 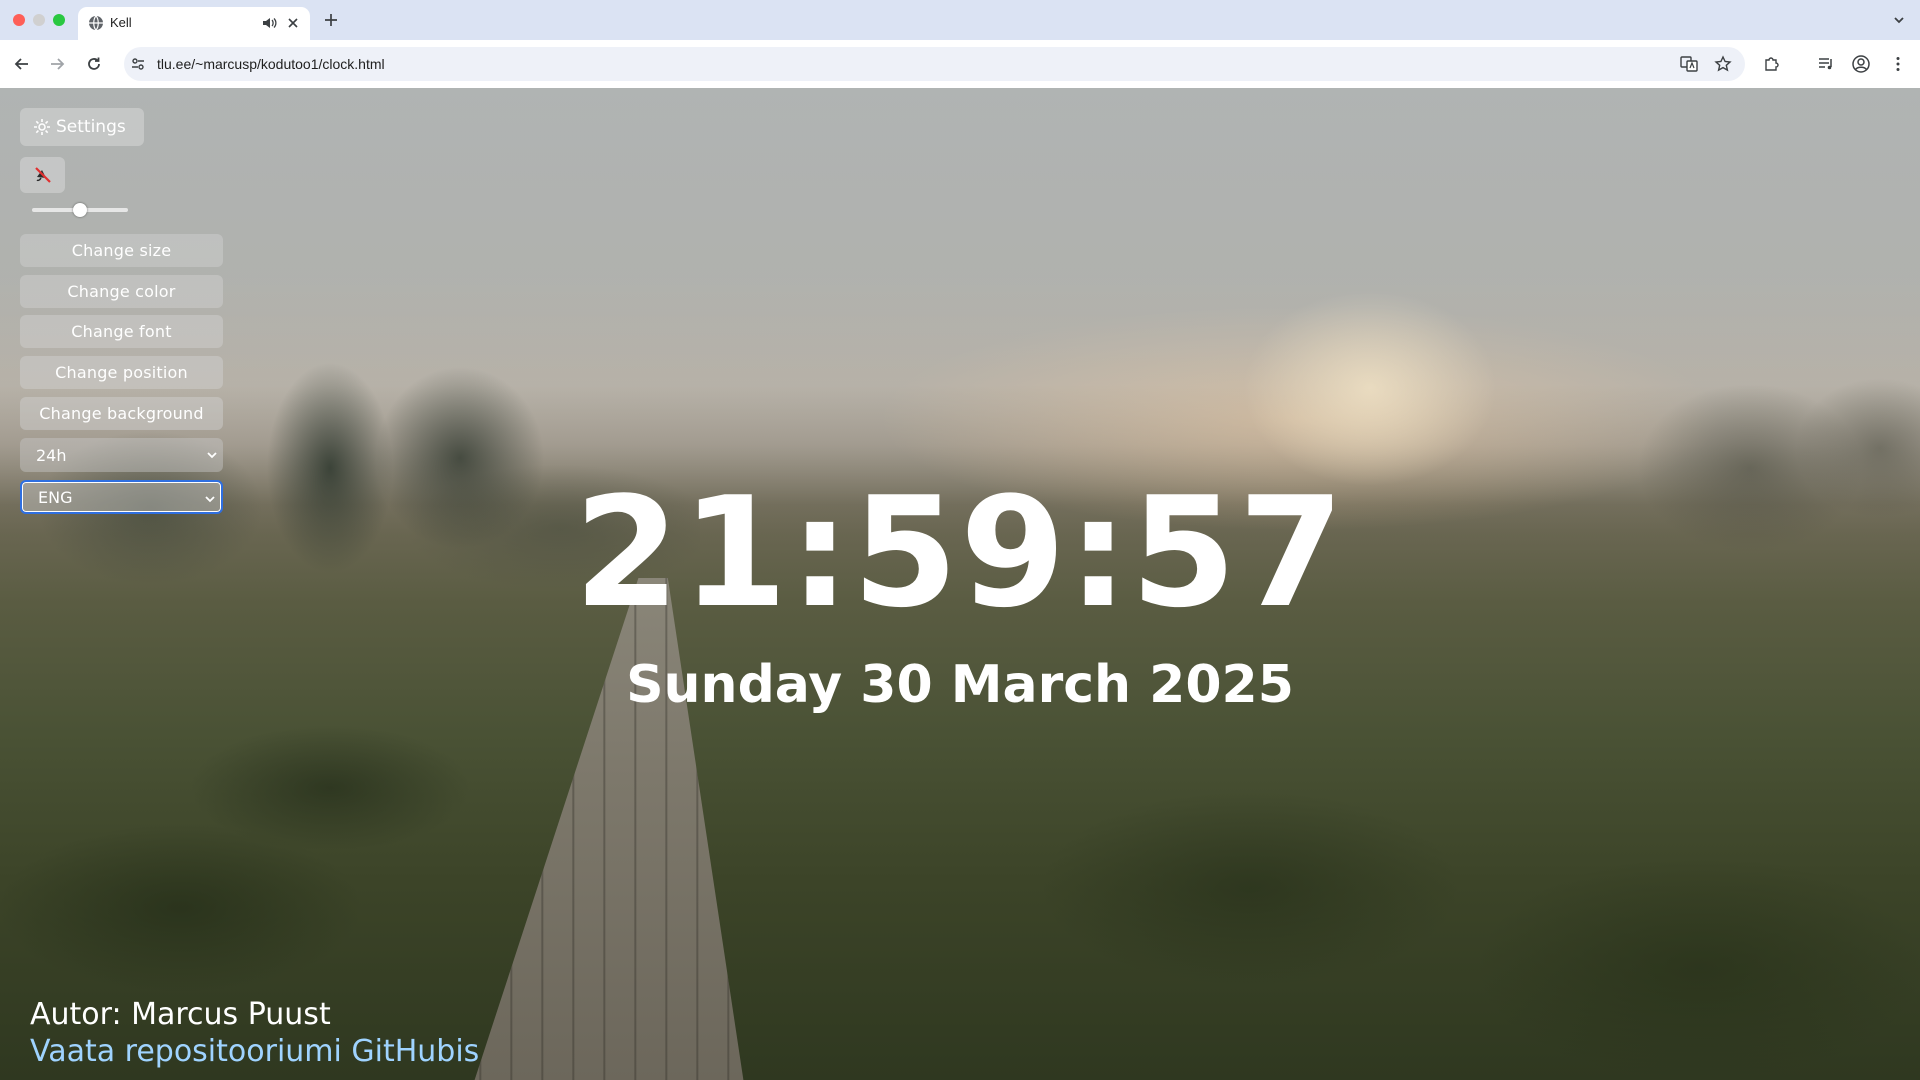 What do you see at coordinates (960, 552) in the screenshot?
I see `clock-time: 21:59:57` at bounding box center [960, 552].